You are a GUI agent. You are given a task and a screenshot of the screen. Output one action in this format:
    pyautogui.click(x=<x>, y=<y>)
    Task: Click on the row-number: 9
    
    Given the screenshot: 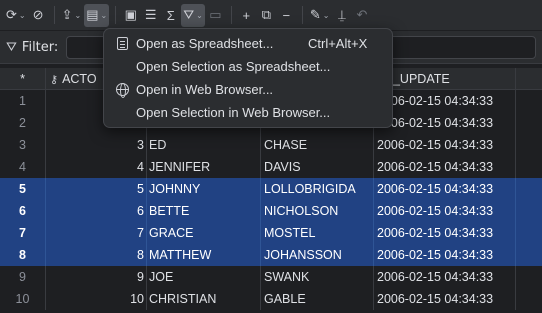 What is the action you would take?
    pyautogui.click(x=23, y=277)
    